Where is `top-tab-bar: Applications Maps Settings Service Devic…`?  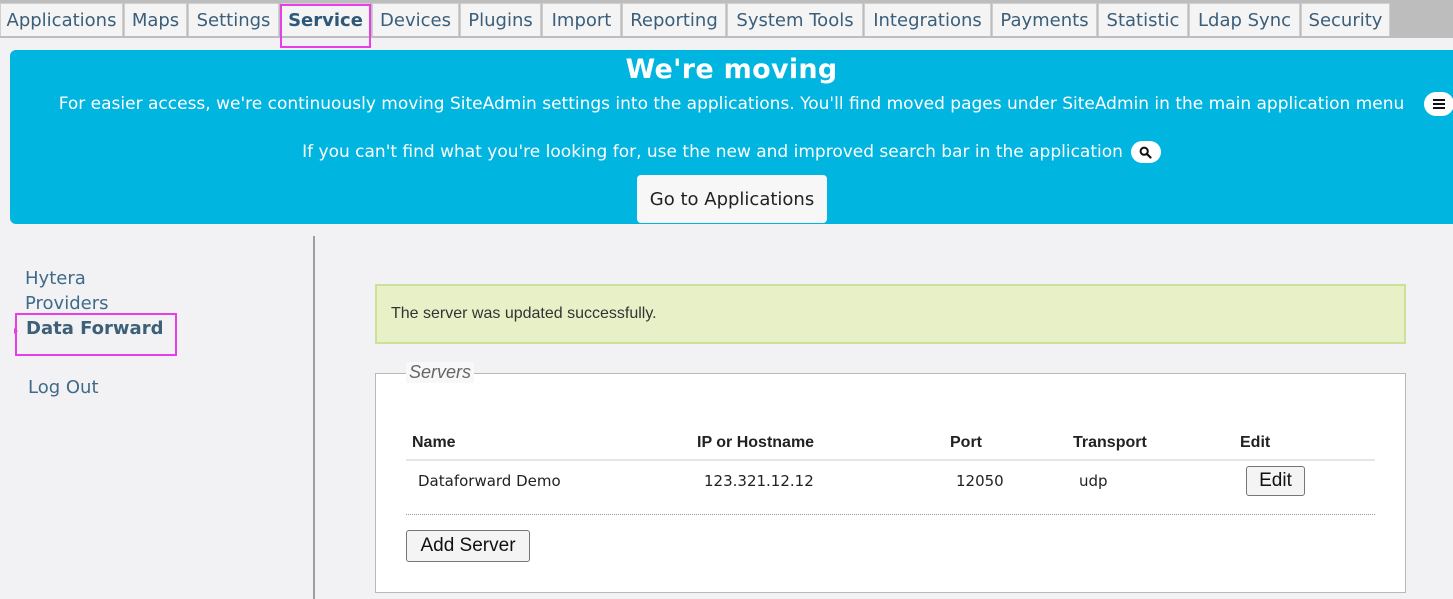 top-tab-bar: Applications Maps Settings Service Devic… is located at coordinates (726, 19).